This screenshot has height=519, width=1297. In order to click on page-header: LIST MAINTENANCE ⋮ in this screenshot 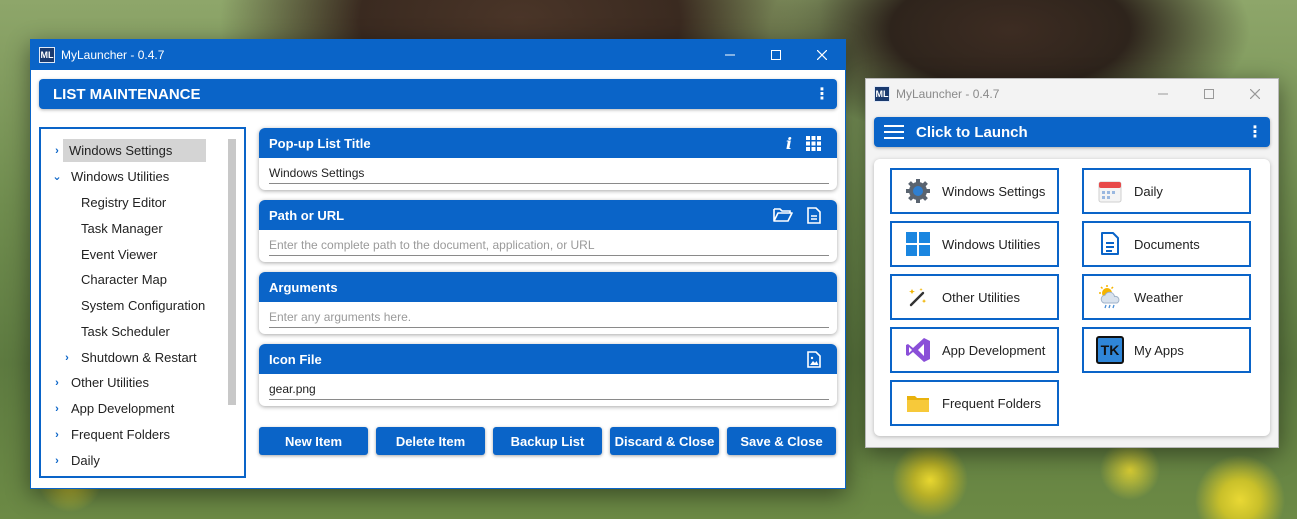, I will do `click(438, 94)`.